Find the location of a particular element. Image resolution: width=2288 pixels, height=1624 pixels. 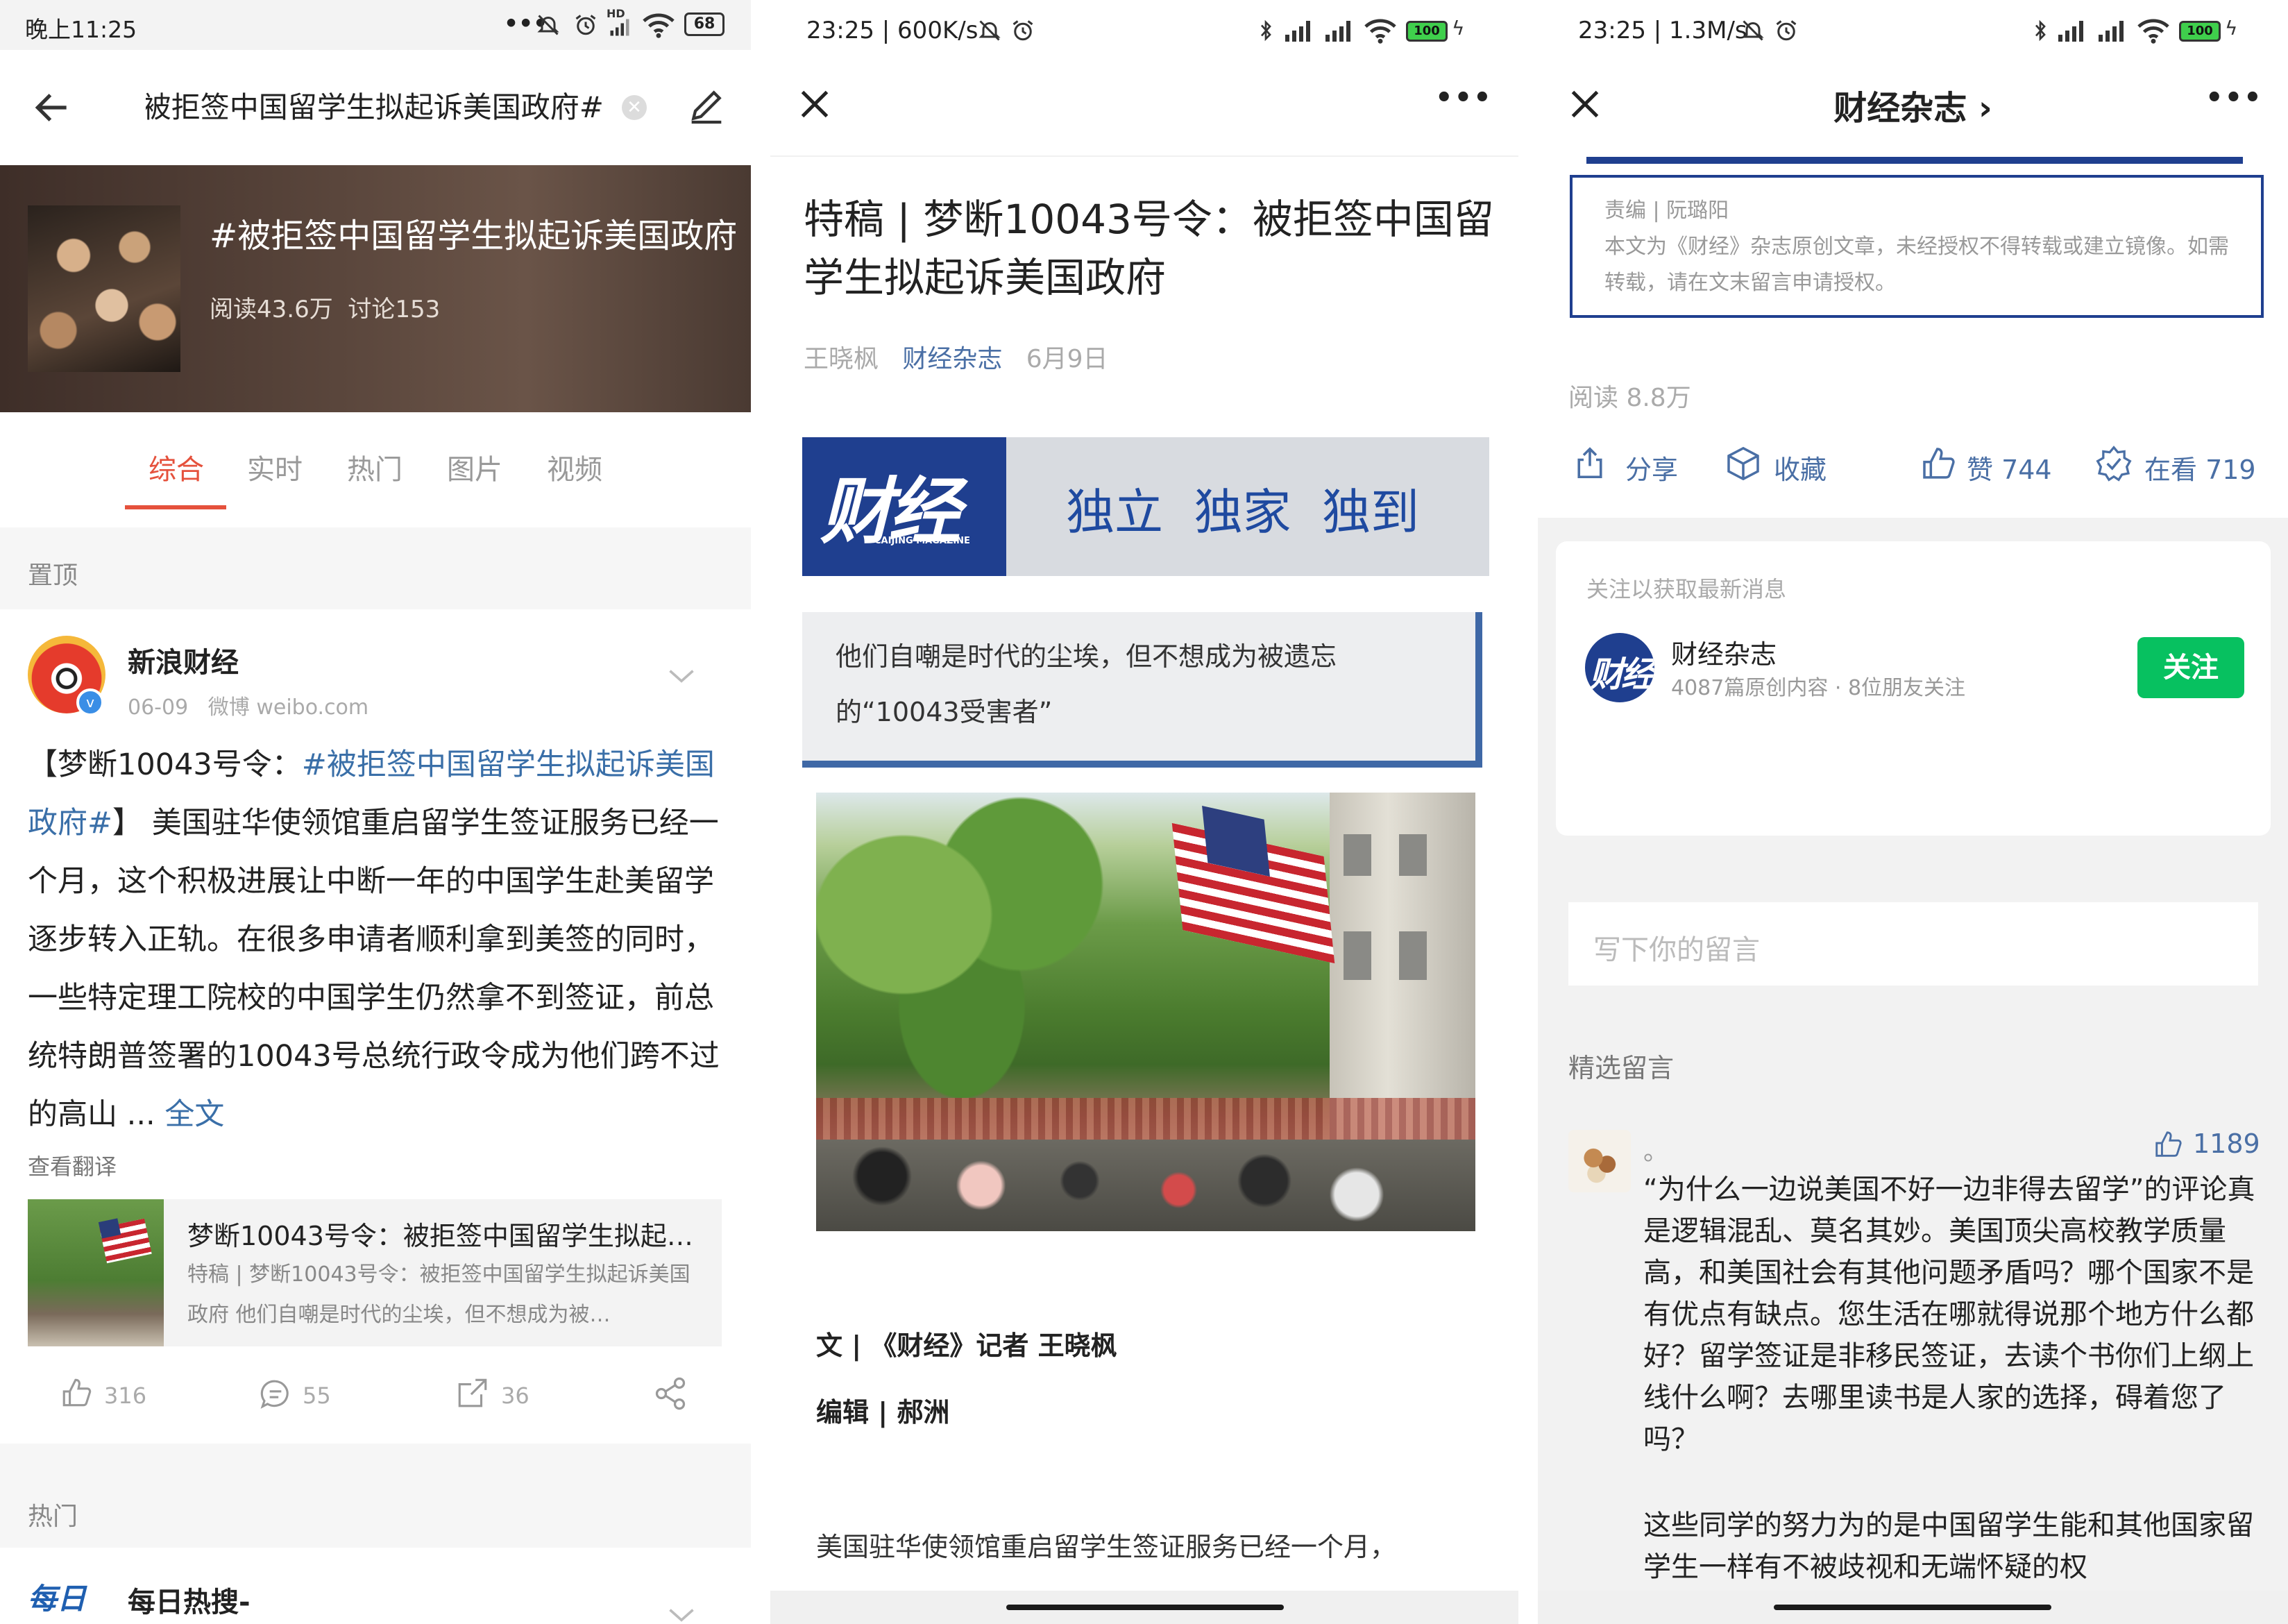

search-field: #被拒签中国留学生拟起诉美国政府# is located at coordinates (375, 108).